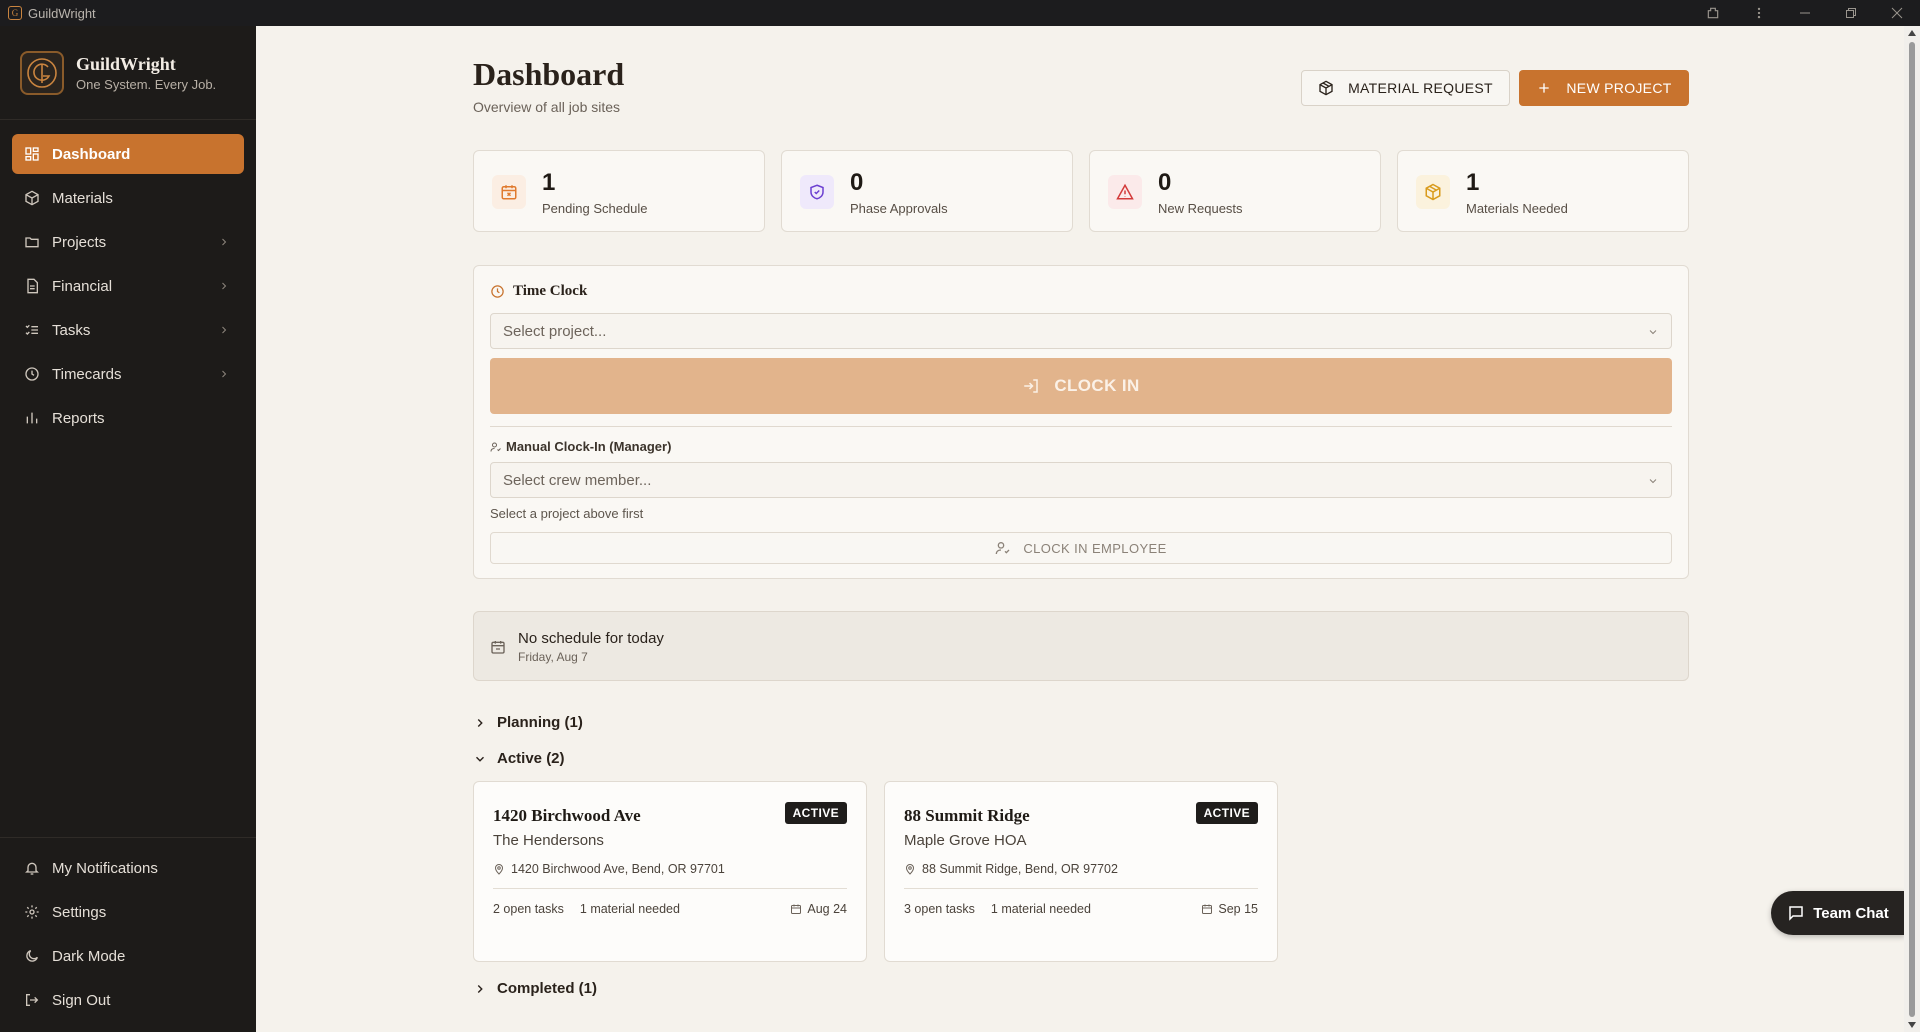  What do you see at coordinates (128, 198) in the screenshot?
I see `sidebar-item-materials: Materials` at bounding box center [128, 198].